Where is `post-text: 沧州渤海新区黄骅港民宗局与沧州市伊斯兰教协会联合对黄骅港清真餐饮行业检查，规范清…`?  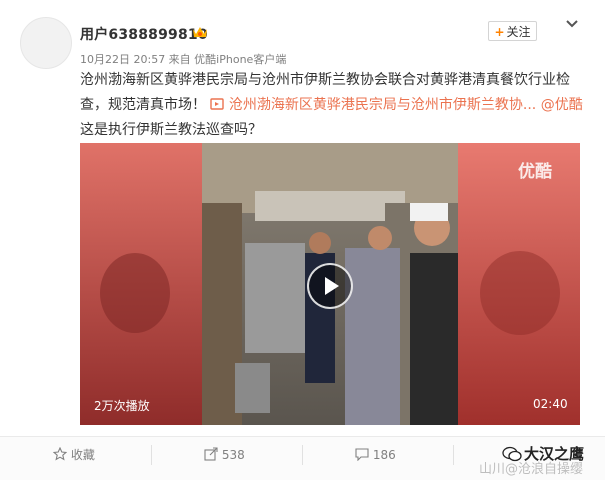
post-text: 沧州渤海新区黄骅港民宗局与沧州市伊斯兰教协会联合对黄骅港清真餐饮行业检查，规范清… is located at coordinates (334, 105).